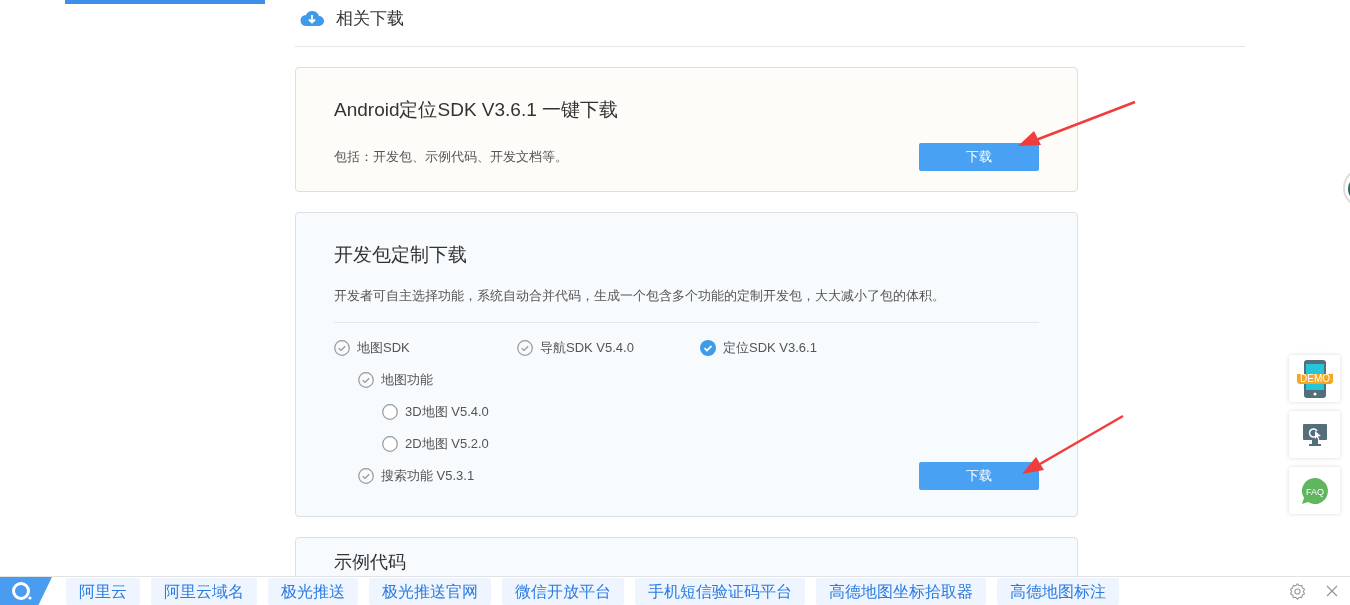  What do you see at coordinates (901, 591) in the screenshot?
I see `bookmark-link: 高德地图坐标拾取器` at bounding box center [901, 591].